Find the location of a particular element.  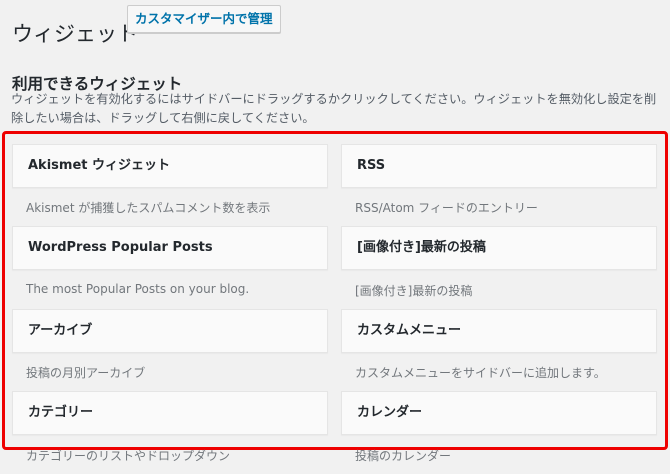

widget-title: カテゴリー is located at coordinates (61, 412).